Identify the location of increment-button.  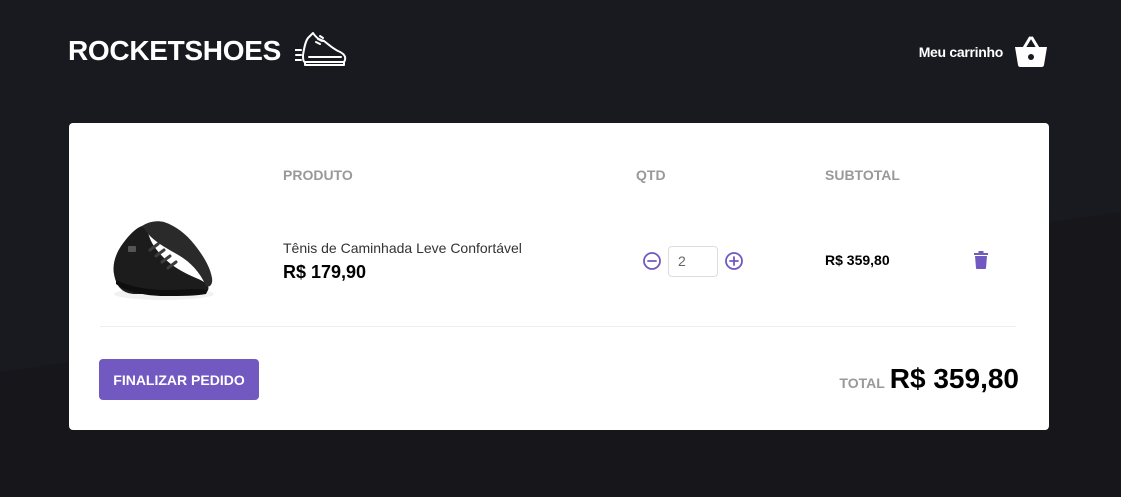
(734, 261).